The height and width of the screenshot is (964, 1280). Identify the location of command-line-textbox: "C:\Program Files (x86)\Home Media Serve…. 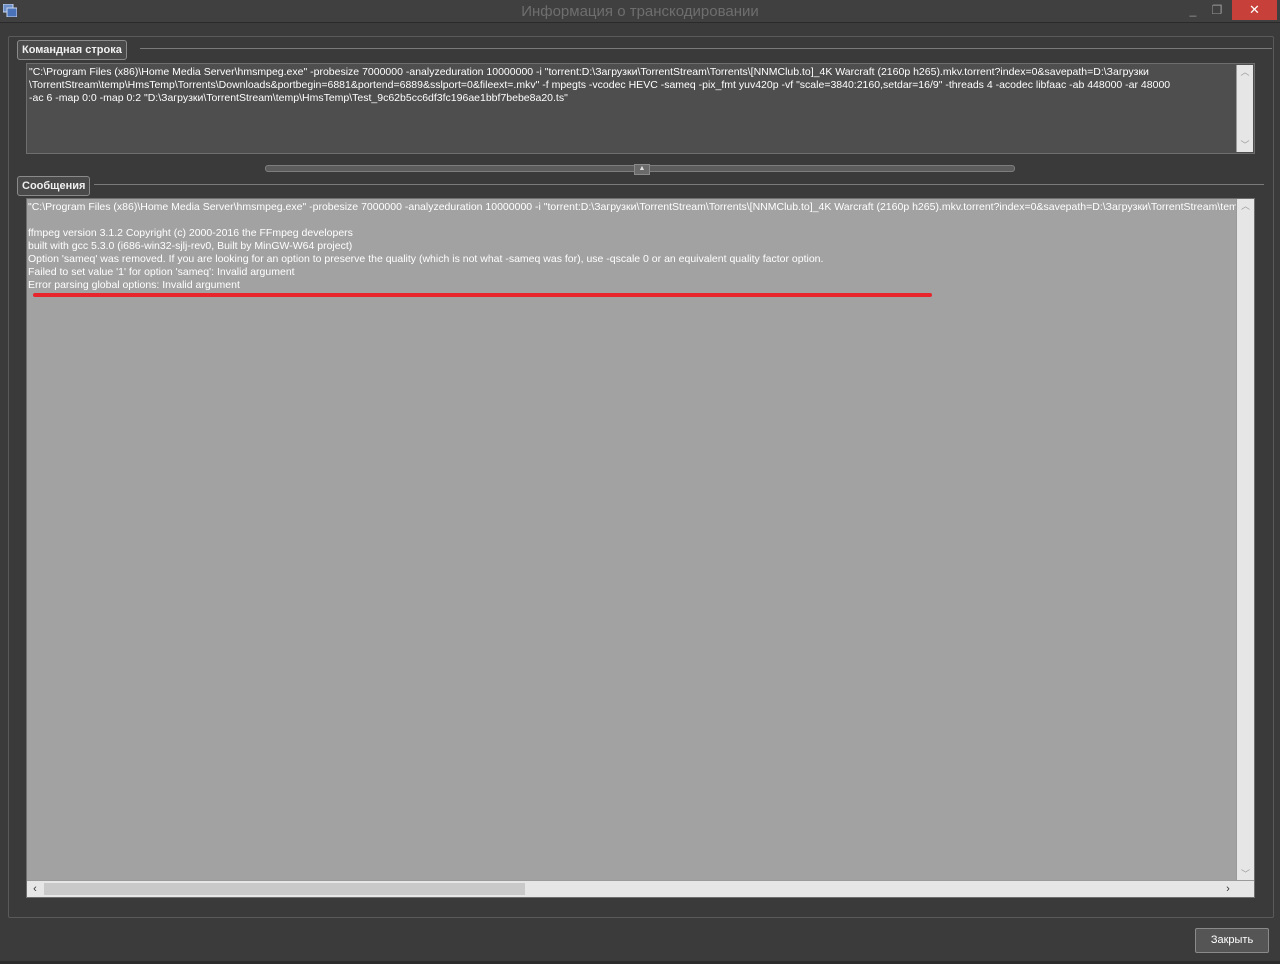
(640, 108).